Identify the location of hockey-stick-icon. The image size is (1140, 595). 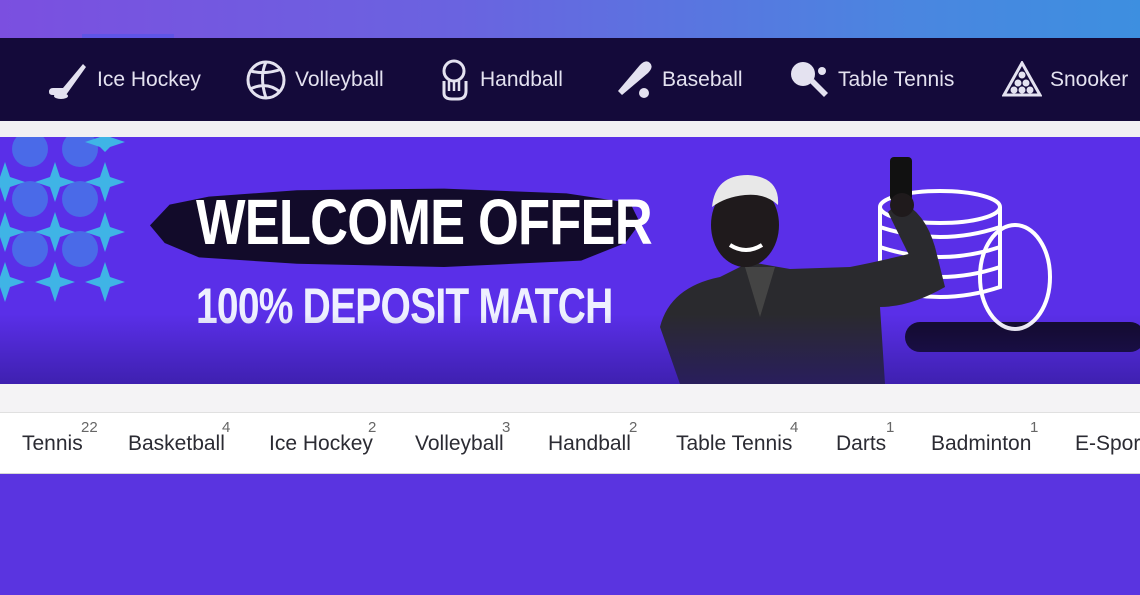
(67, 81).